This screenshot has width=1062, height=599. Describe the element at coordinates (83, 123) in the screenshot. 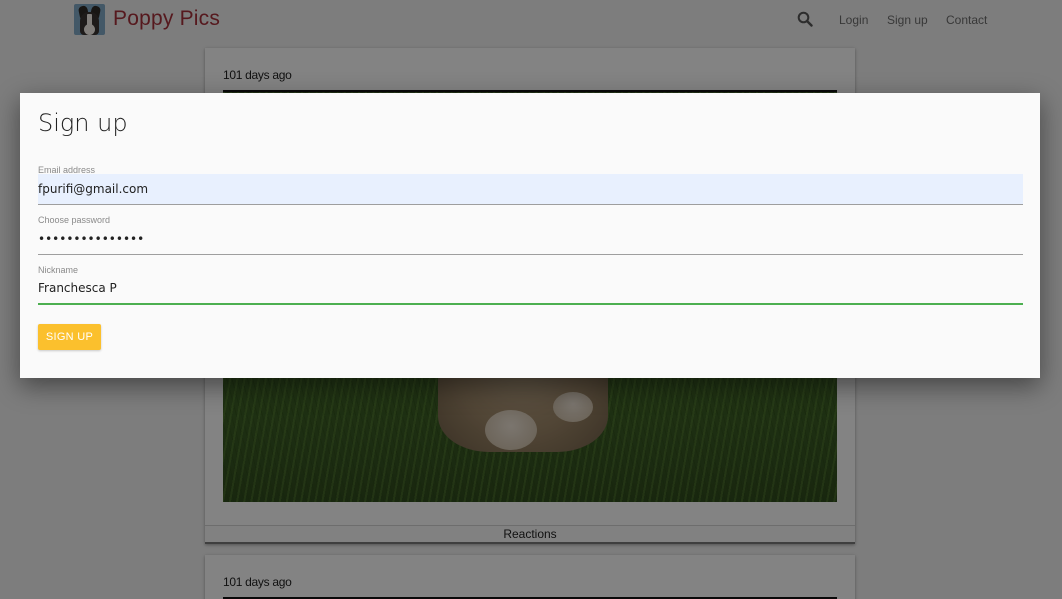

I see `modal-title: Sign up` at that location.